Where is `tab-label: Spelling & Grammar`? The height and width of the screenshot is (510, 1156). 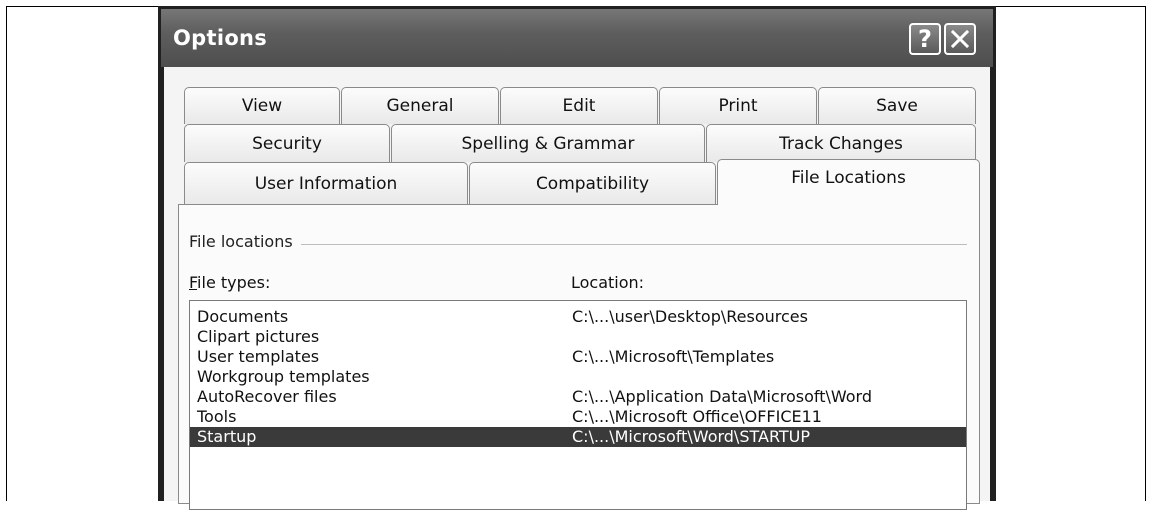 tab-label: Spelling & Grammar is located at coordinates (548, 143).